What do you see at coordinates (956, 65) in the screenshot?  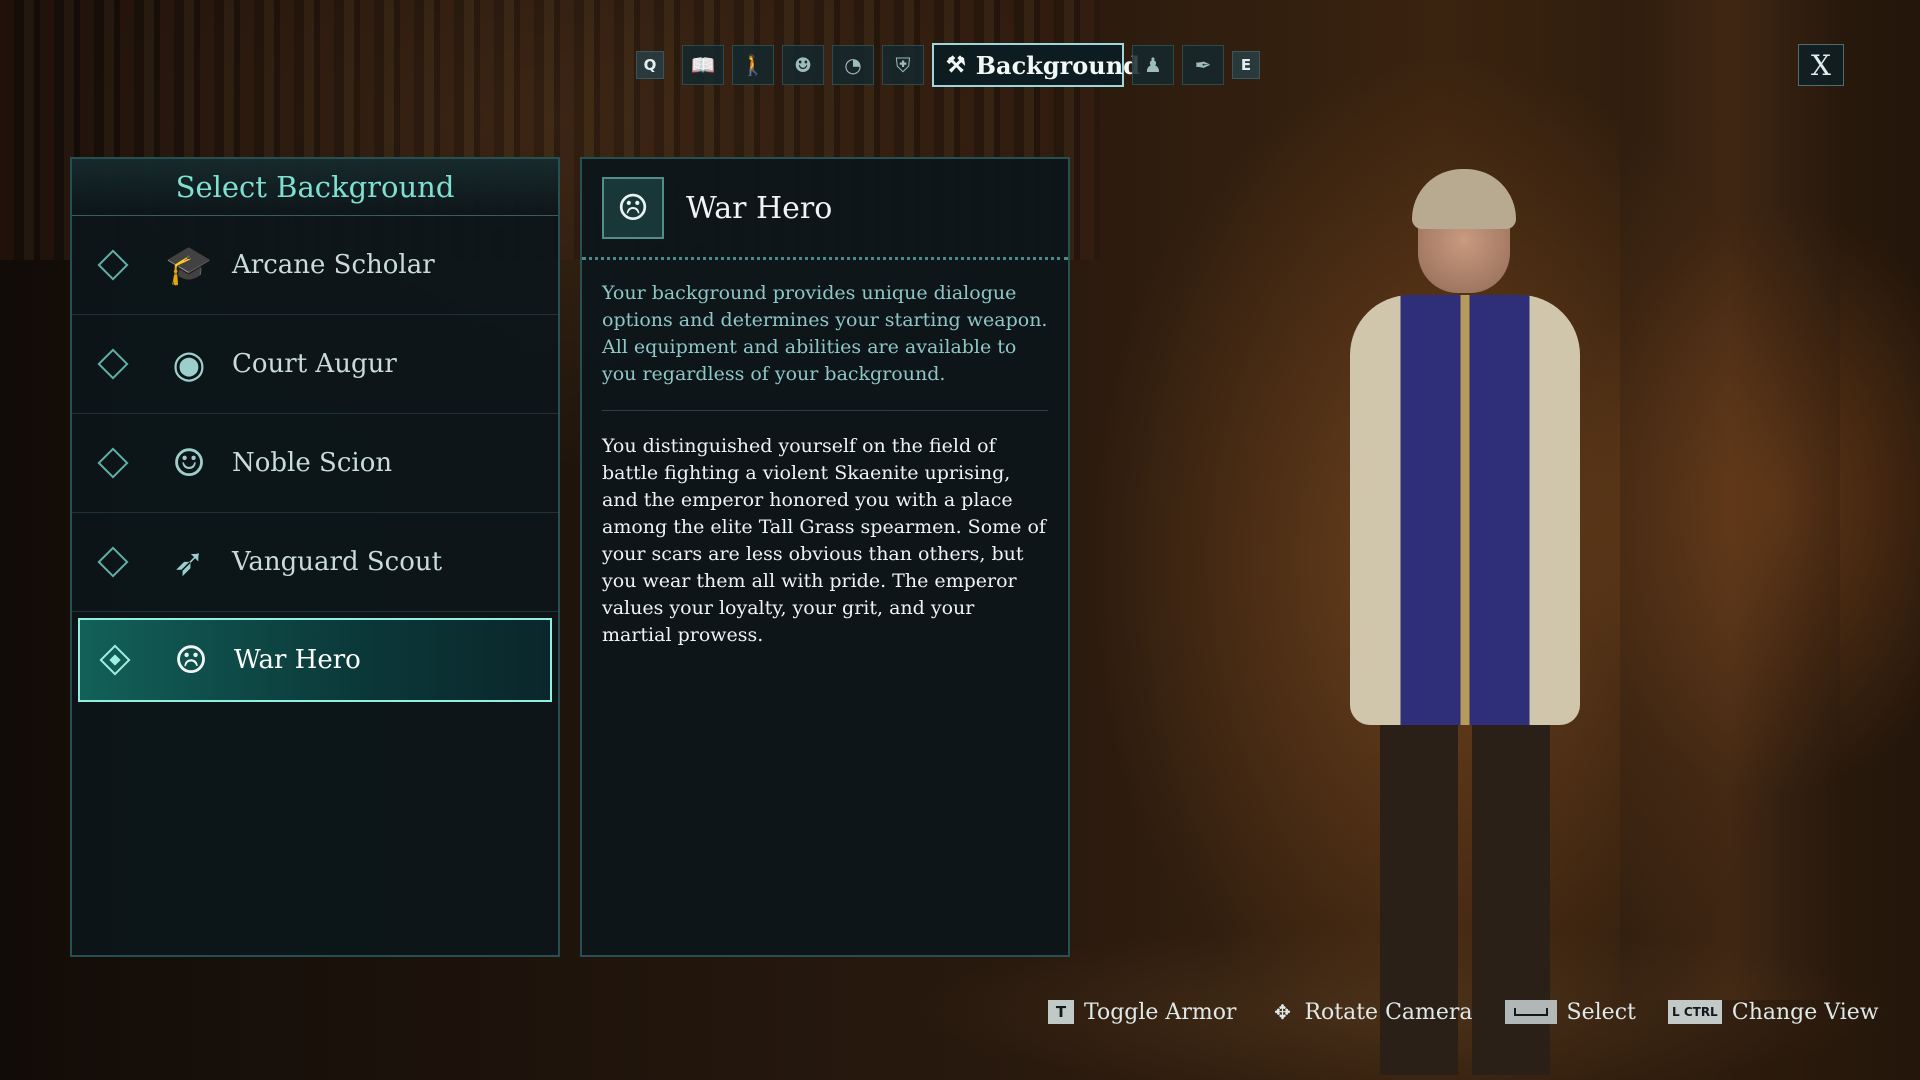 I see `background-icon: ⚒` at bounding box center [956, 65].